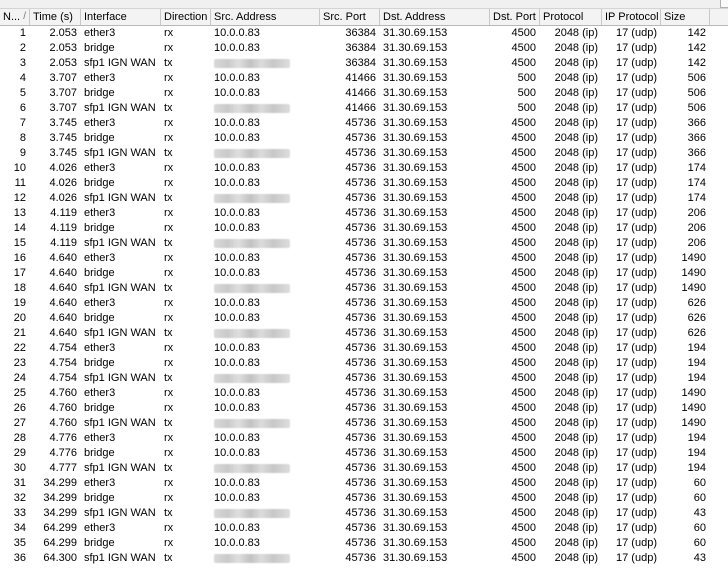 The width and height of the screenshot is (728, 572). I want to click on cell-number: 24, so click(19, 378).